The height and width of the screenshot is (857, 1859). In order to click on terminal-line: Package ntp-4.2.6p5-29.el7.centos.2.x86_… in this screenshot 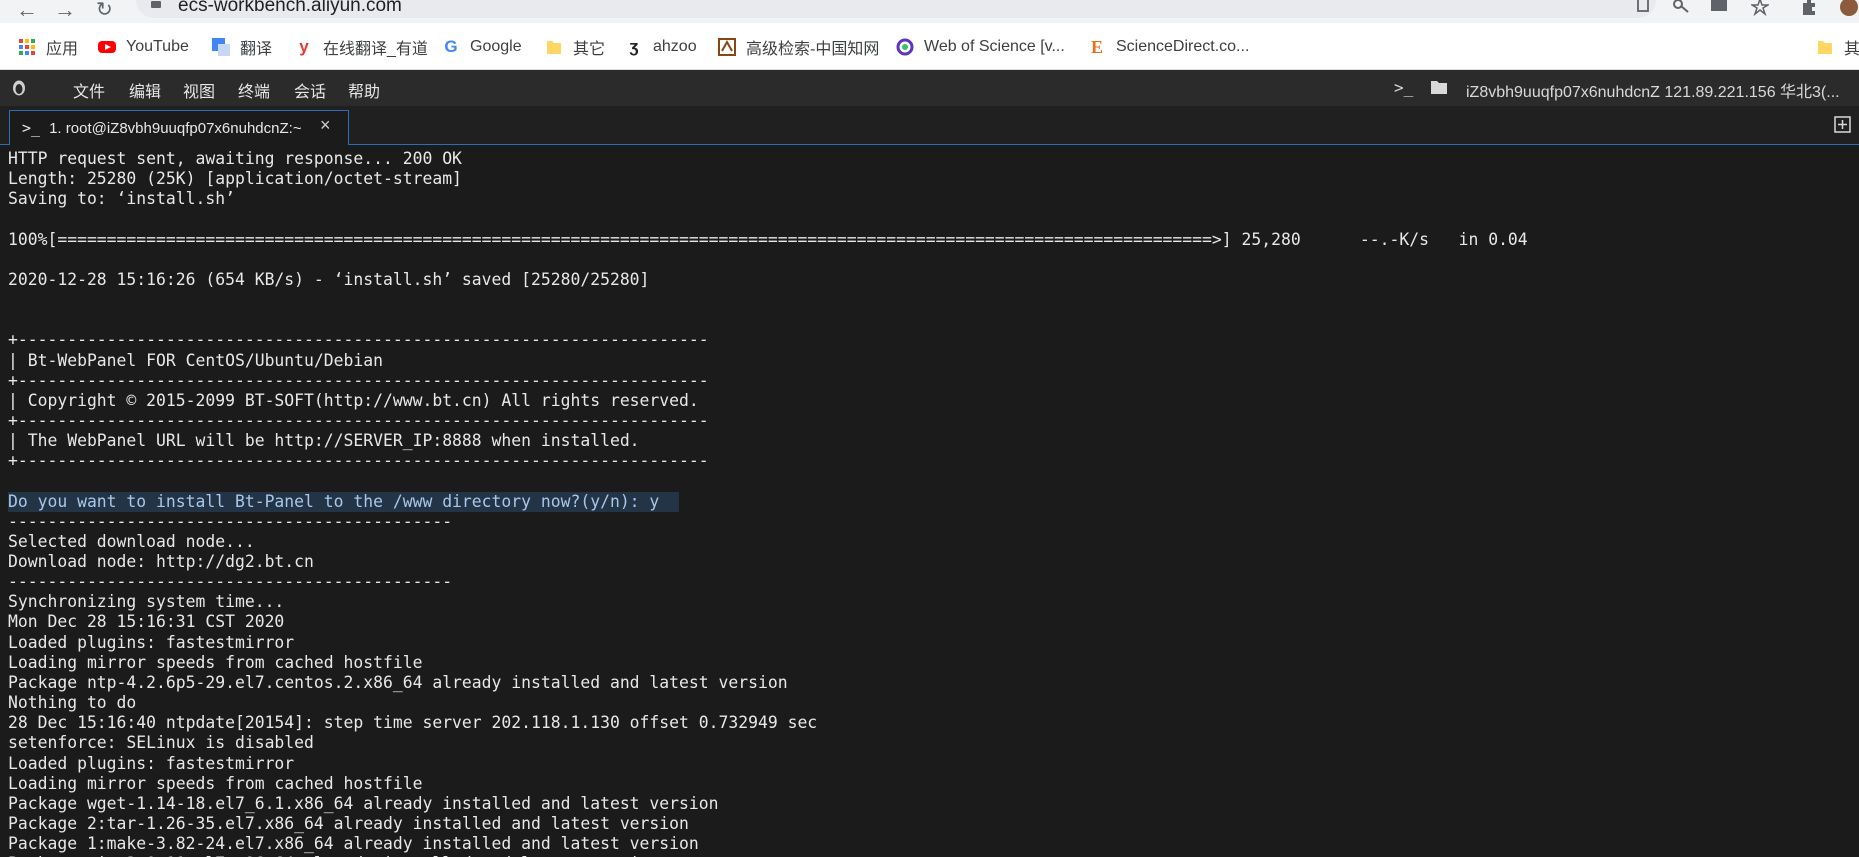, I will do `click(398, 682)`.